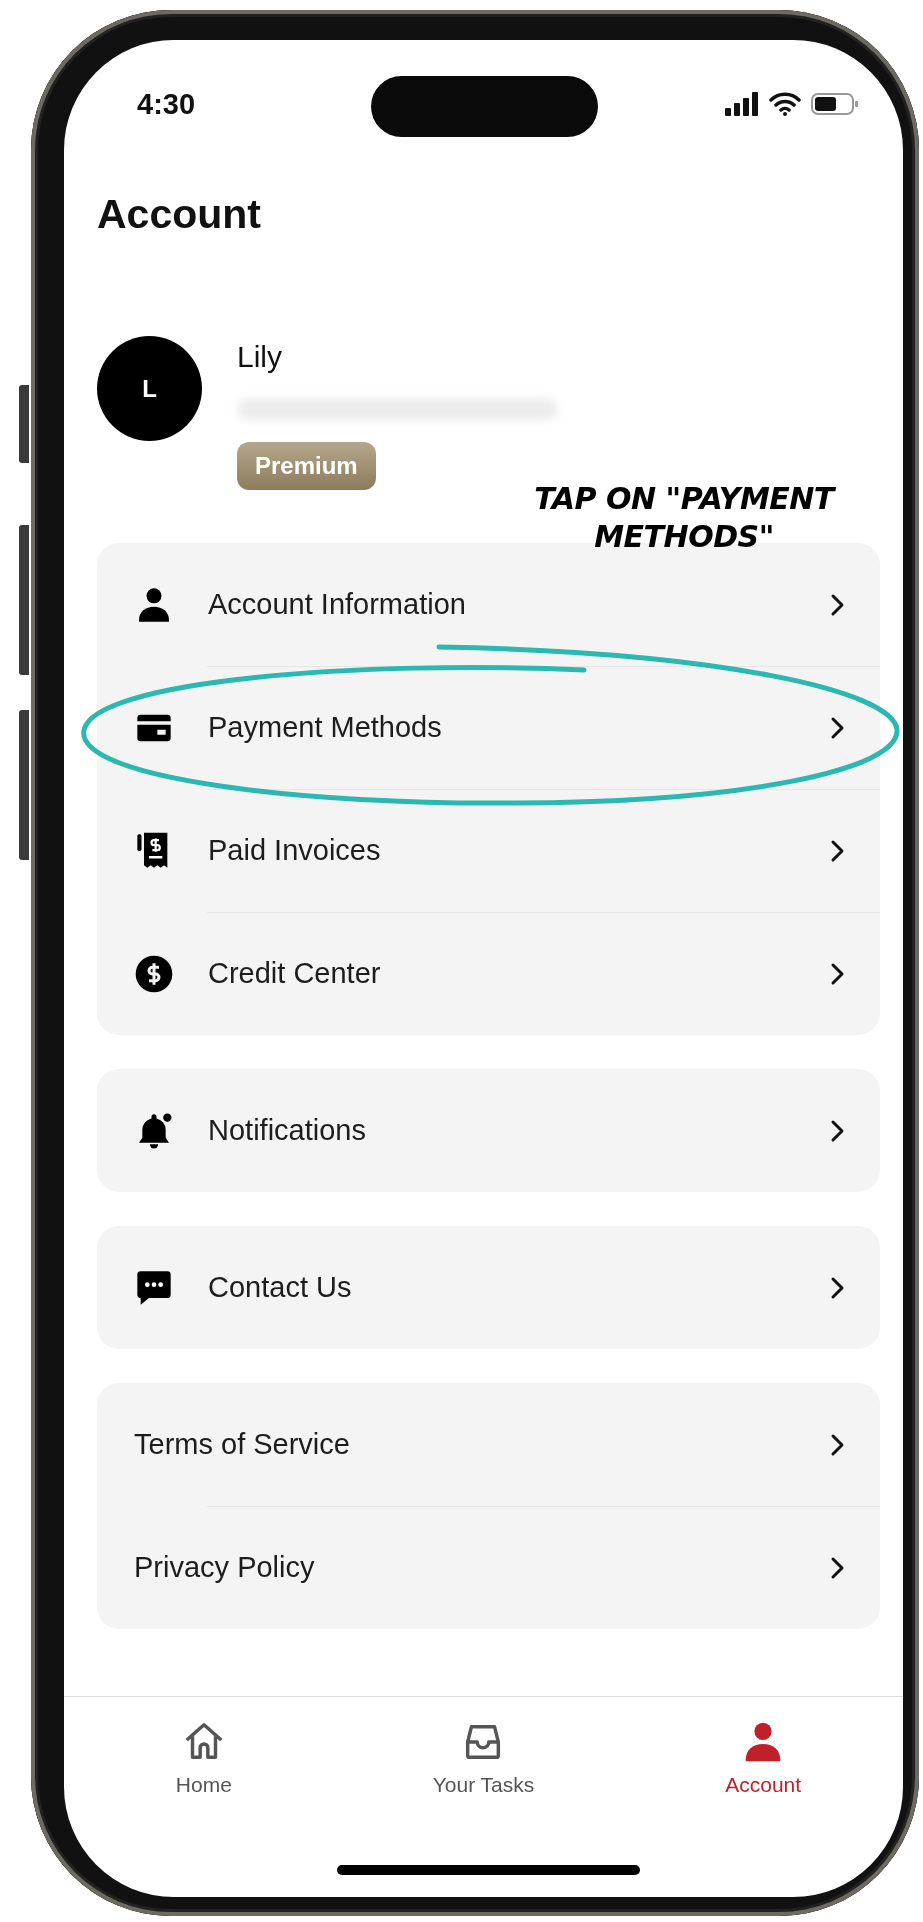  I want to click on menu-item-label: Paid Invoices, so click(295, 851).